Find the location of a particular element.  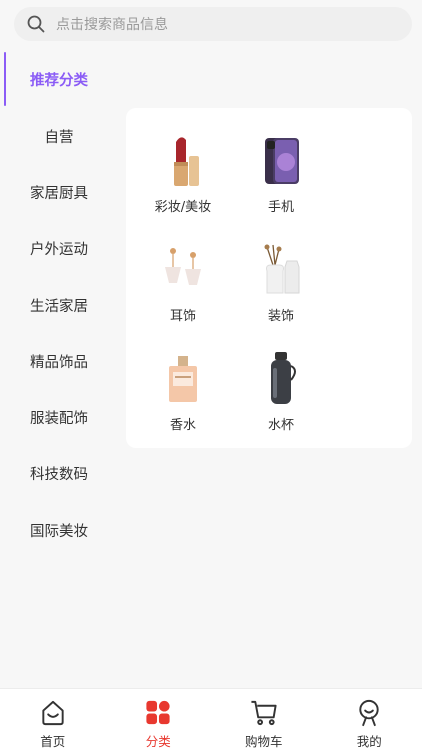

sidebar-item-jewelry: 精品饰品 is located at coordinates (59, 361).